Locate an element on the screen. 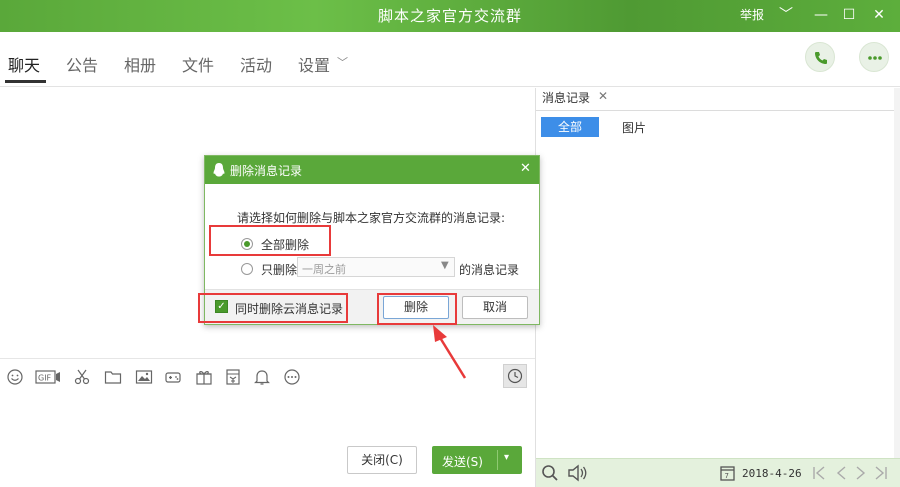 This screenshot has height=487, width=900. scissors-icon is located at coordinates (82, 377).